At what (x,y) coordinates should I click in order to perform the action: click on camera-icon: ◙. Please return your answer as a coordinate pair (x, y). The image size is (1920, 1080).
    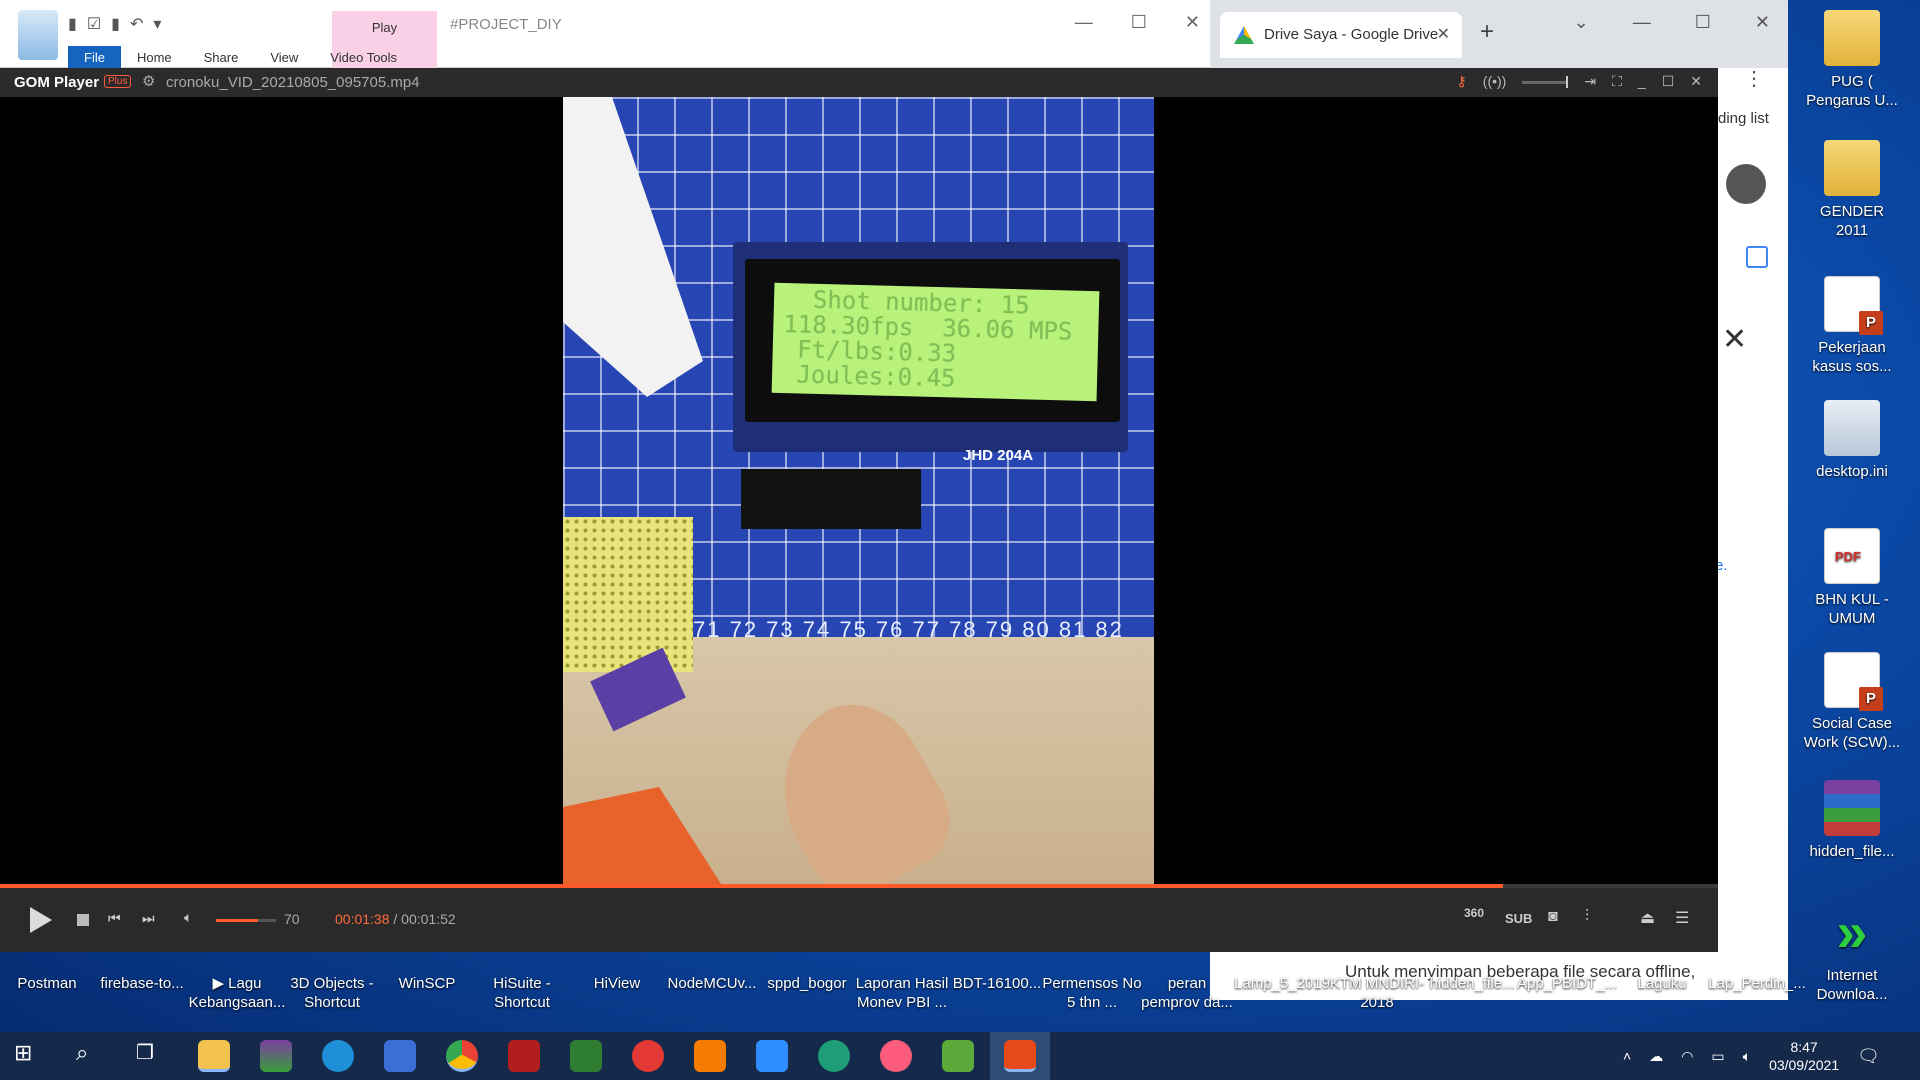
    Looking at the image, I should click on (1553, 917).